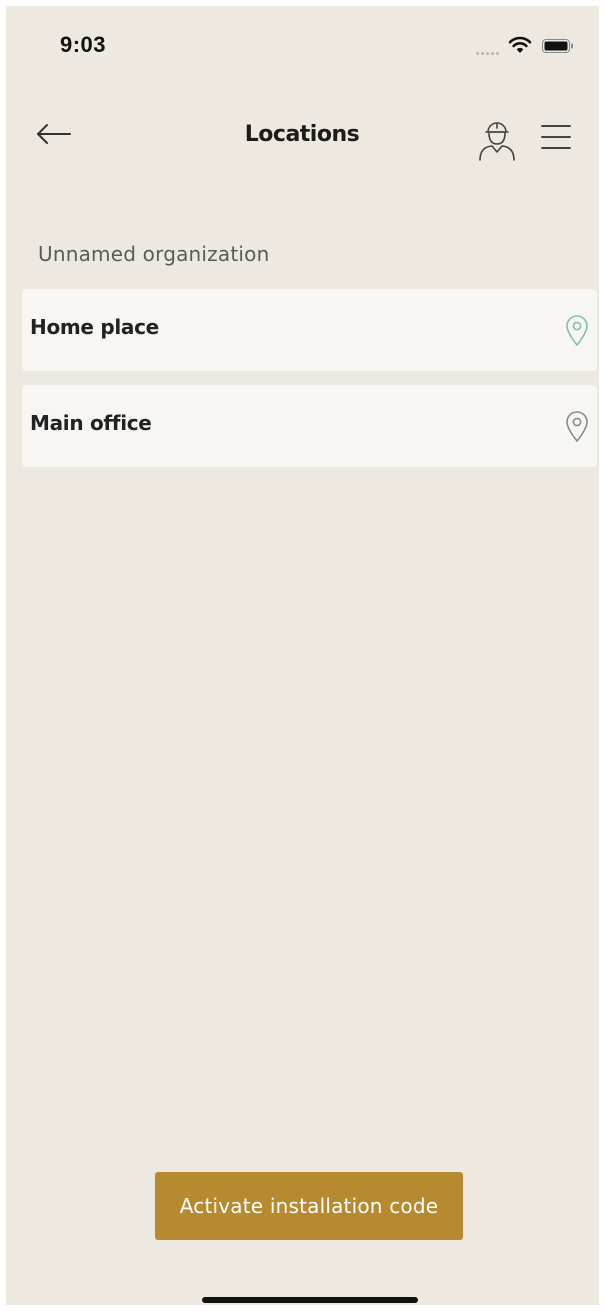  I want to click on home-indicator, so click(310, 1300).